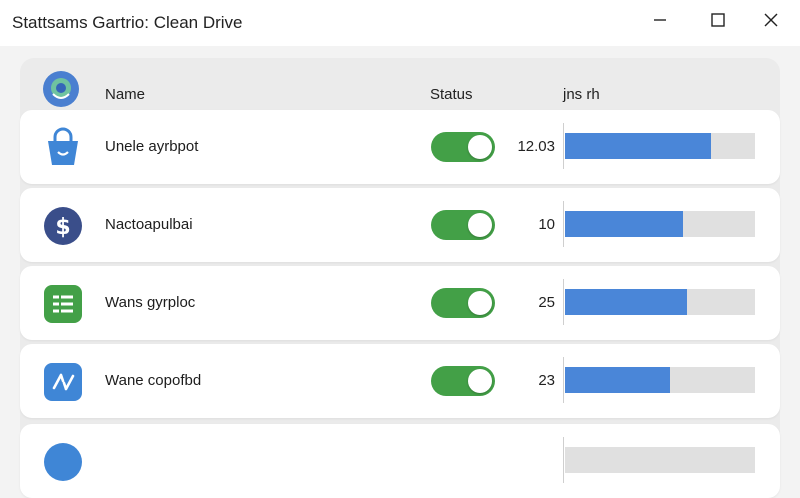 The height and width of the screenshot is (498, 800). I want to click on minimize-icon, so click(660, 20).